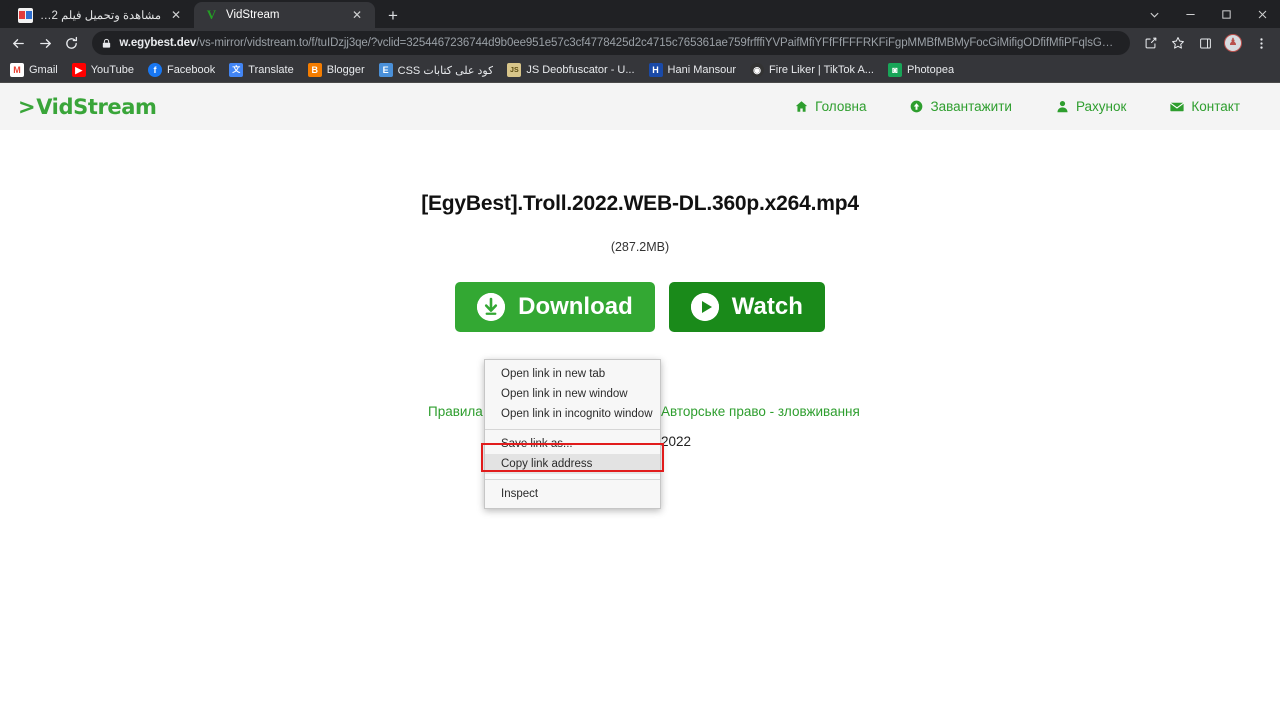 The height and width of the screenshot is (720, 1280). I want to click on footer-year: 2022, so click(676, 441).